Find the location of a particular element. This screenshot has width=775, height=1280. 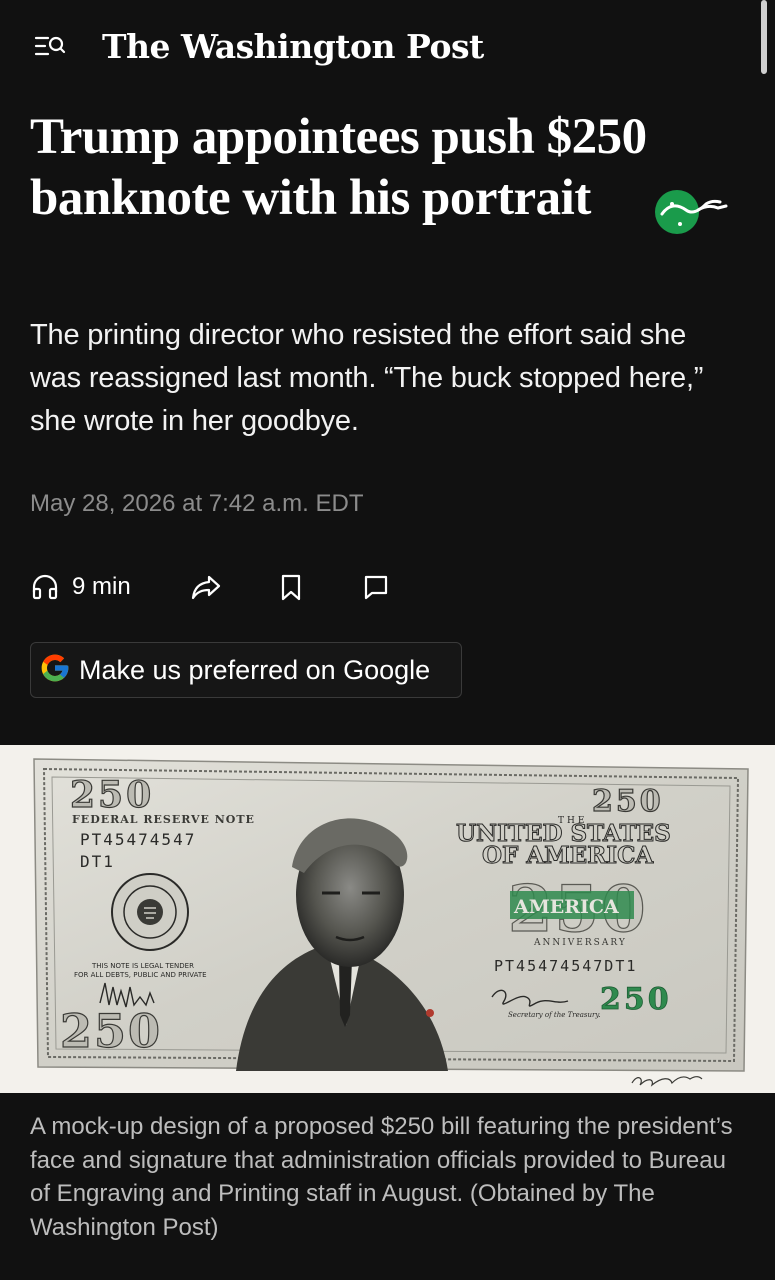

note-banner: FEDERAL RESERVE NOTE is located at coordinates (163, 819).